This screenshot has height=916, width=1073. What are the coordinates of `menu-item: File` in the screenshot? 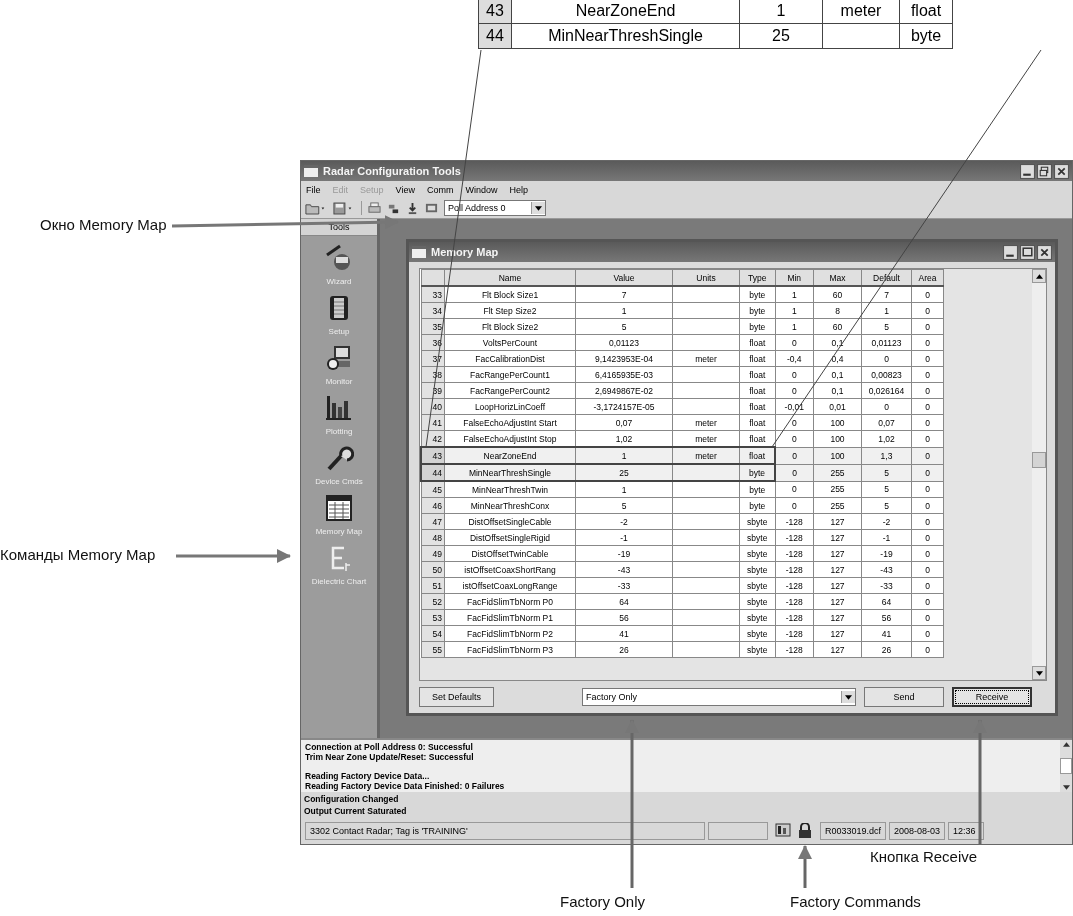 It's located at (313, 189).